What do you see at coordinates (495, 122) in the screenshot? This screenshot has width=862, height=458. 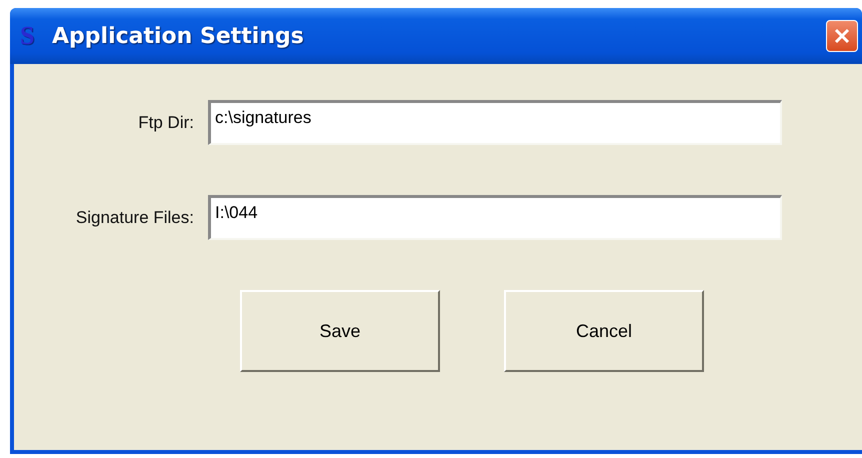 I see `input-field: c:\signatures` at bounding box center [495, 122].